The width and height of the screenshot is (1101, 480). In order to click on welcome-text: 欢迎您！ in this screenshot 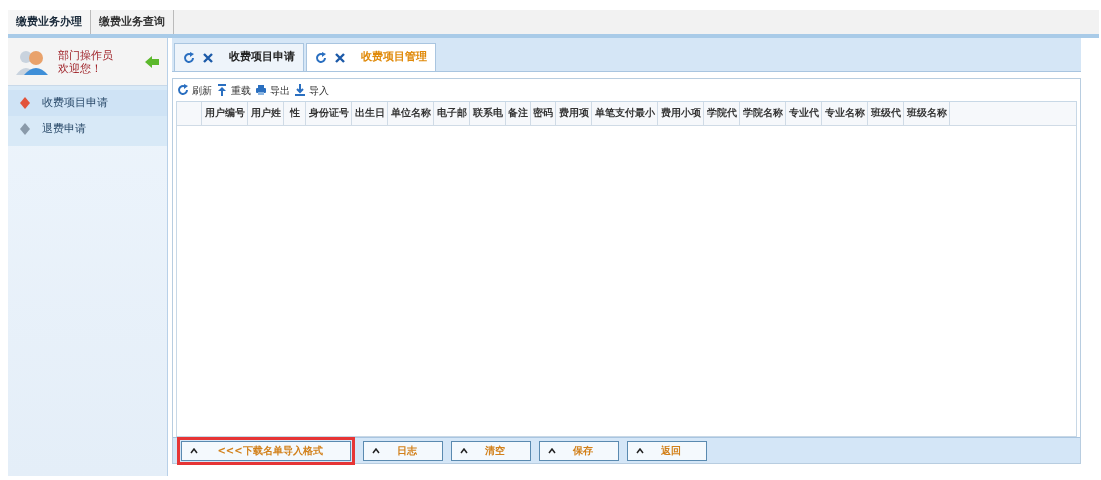, I will do `click(80, 68)`.